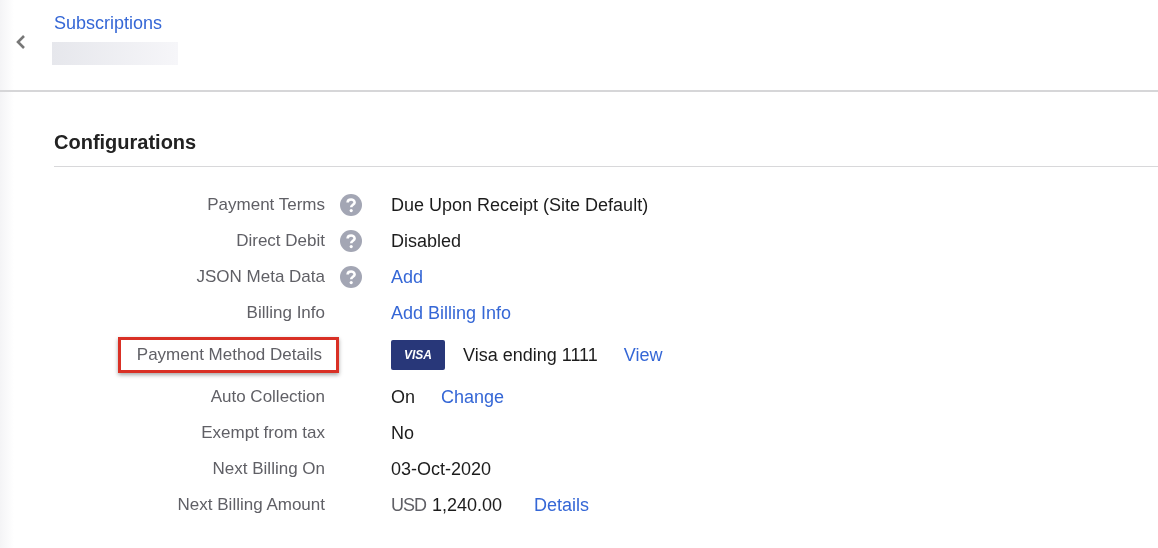 This screenshot has height=548, width=1158. What do you see at coordinates (426, 241) in the screenshot?
I see `field-value: Disabled` at bounding box center [426, 241].